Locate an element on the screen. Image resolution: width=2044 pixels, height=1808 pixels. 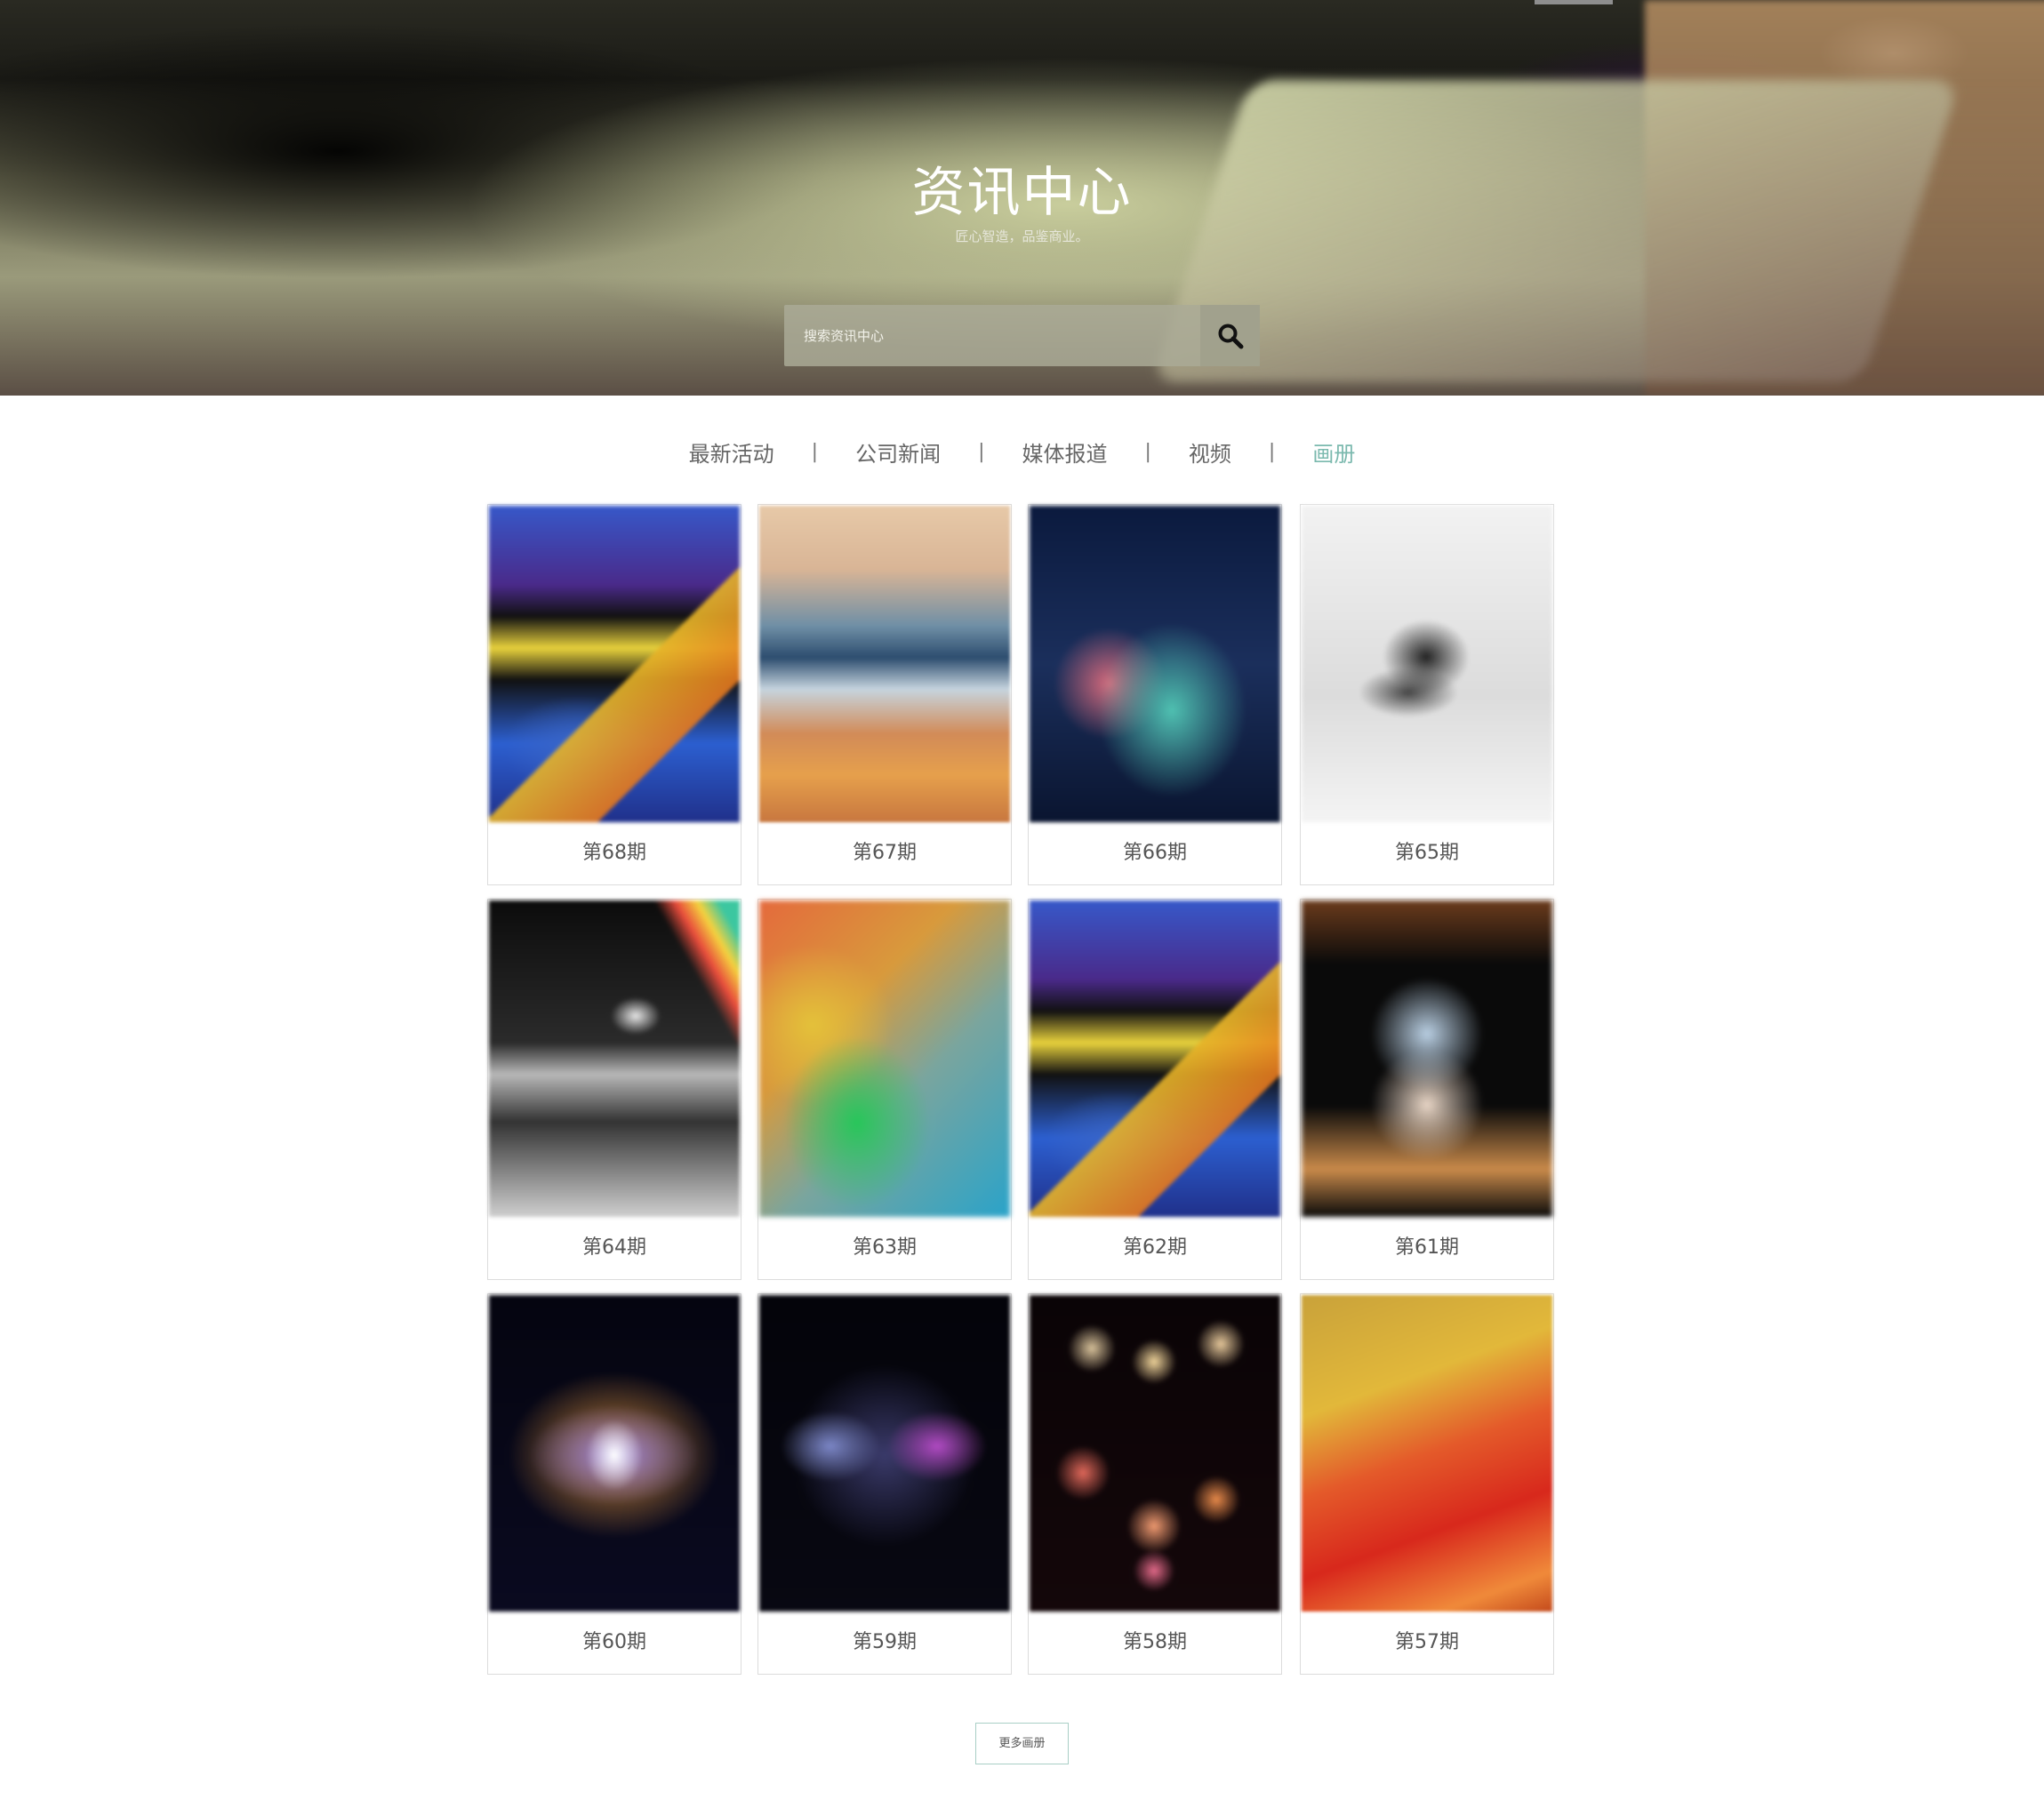
tab-media-reports: 媒体报道 is located at coordinates (1065, 452).